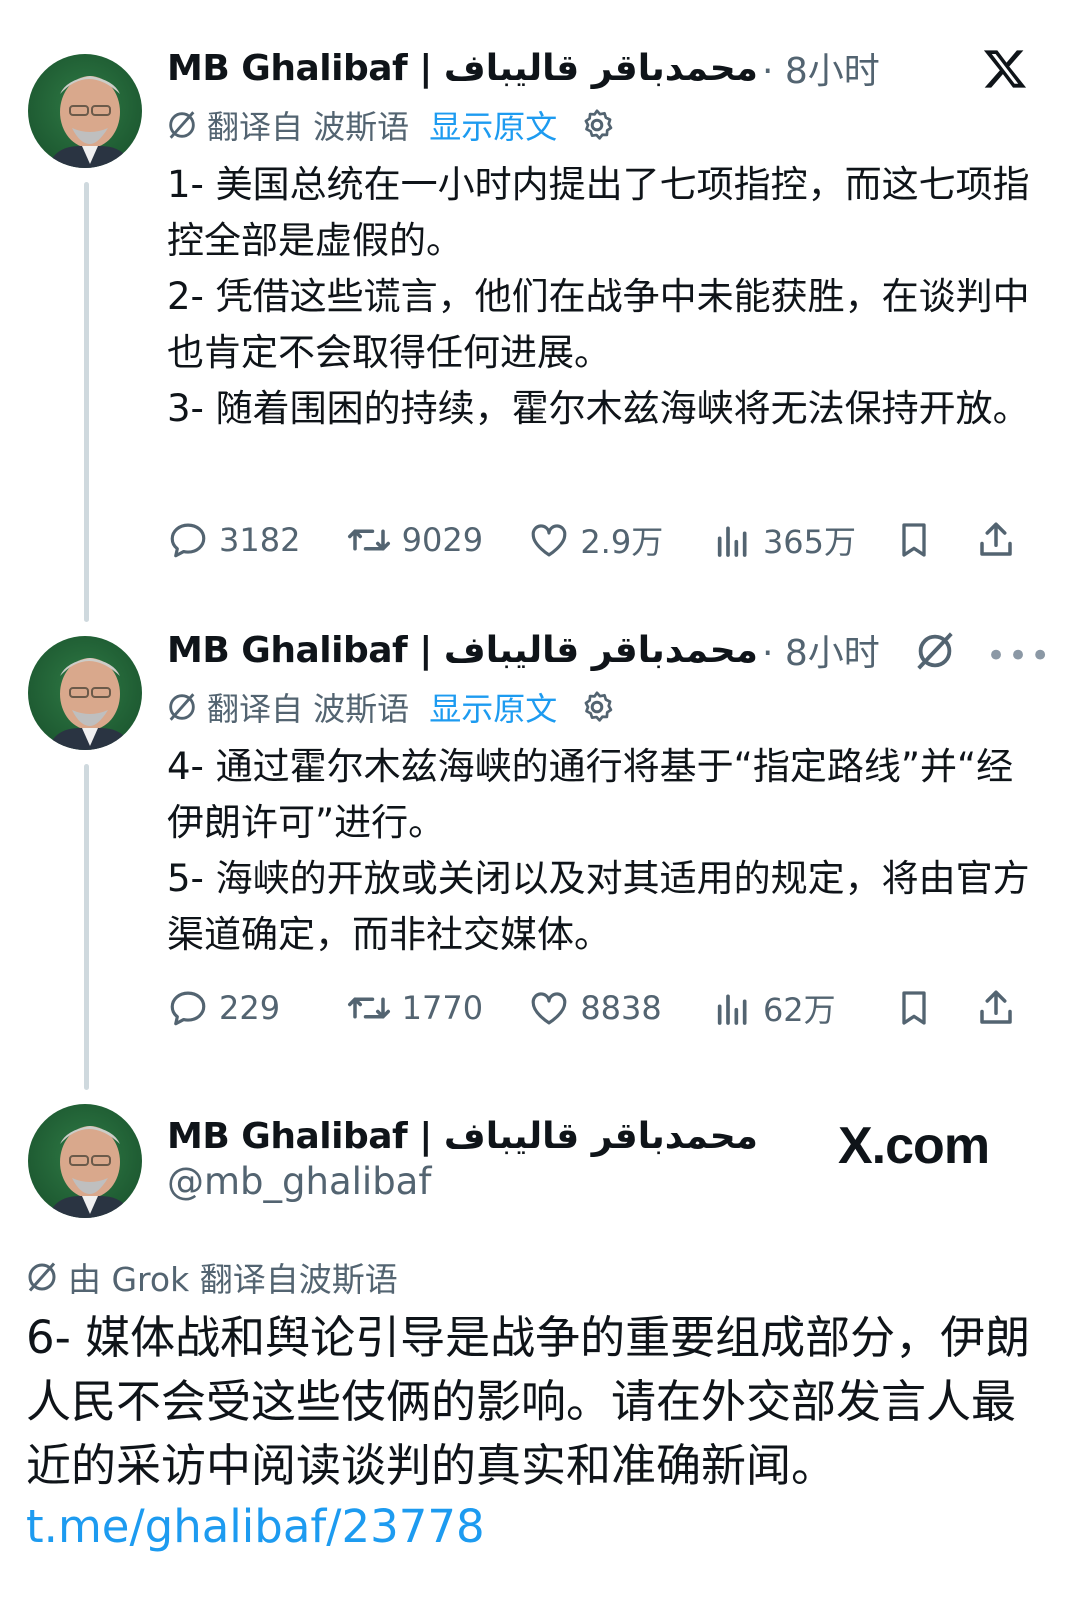 This screenshot has width=1080, height=1607. What do you see at coordinates (935, 653) in the screenshot?
I see `grok-icon` at bounding box center [935, 653].